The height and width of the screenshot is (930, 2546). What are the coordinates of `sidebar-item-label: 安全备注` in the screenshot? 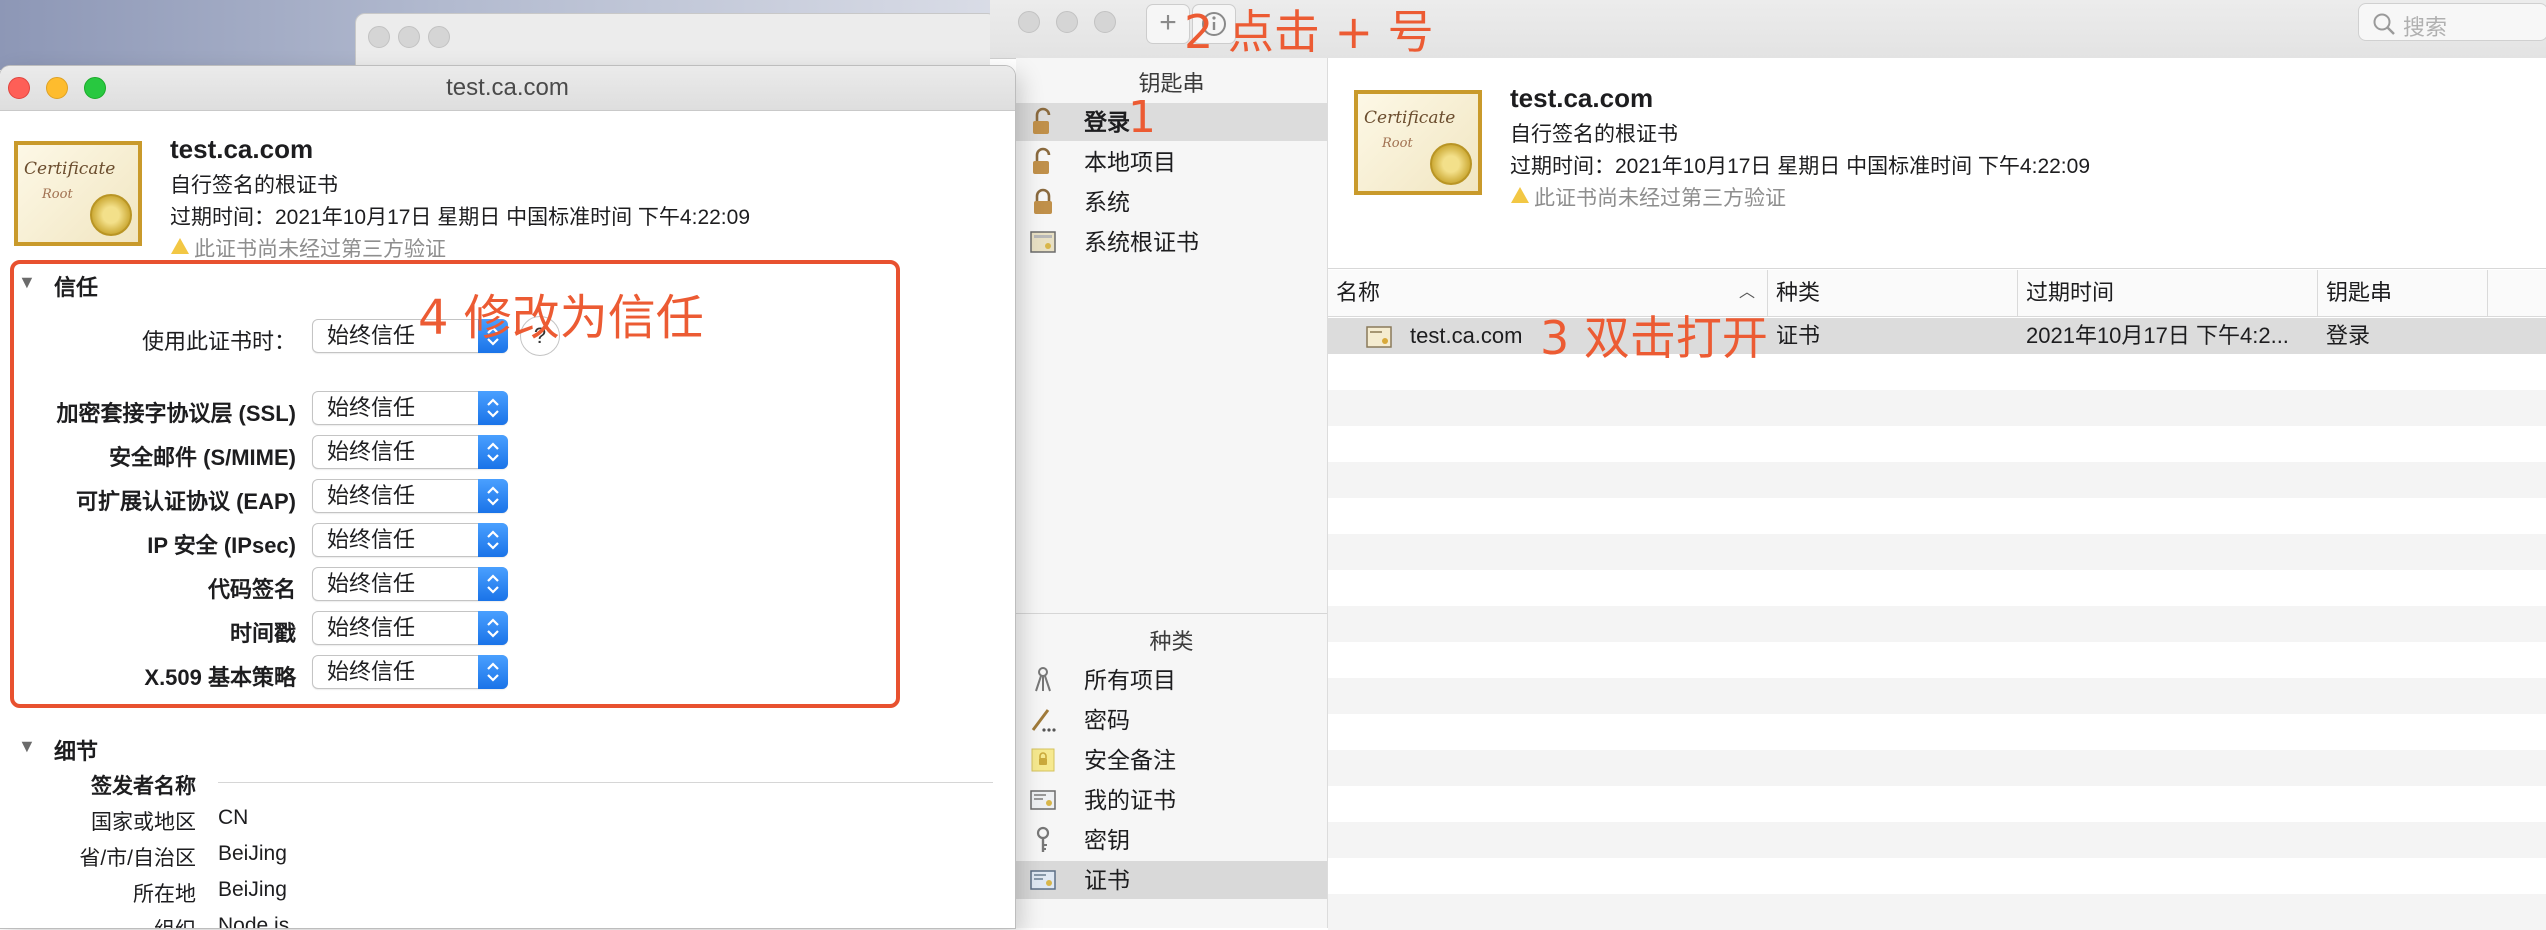 It's located at (1130, 760).